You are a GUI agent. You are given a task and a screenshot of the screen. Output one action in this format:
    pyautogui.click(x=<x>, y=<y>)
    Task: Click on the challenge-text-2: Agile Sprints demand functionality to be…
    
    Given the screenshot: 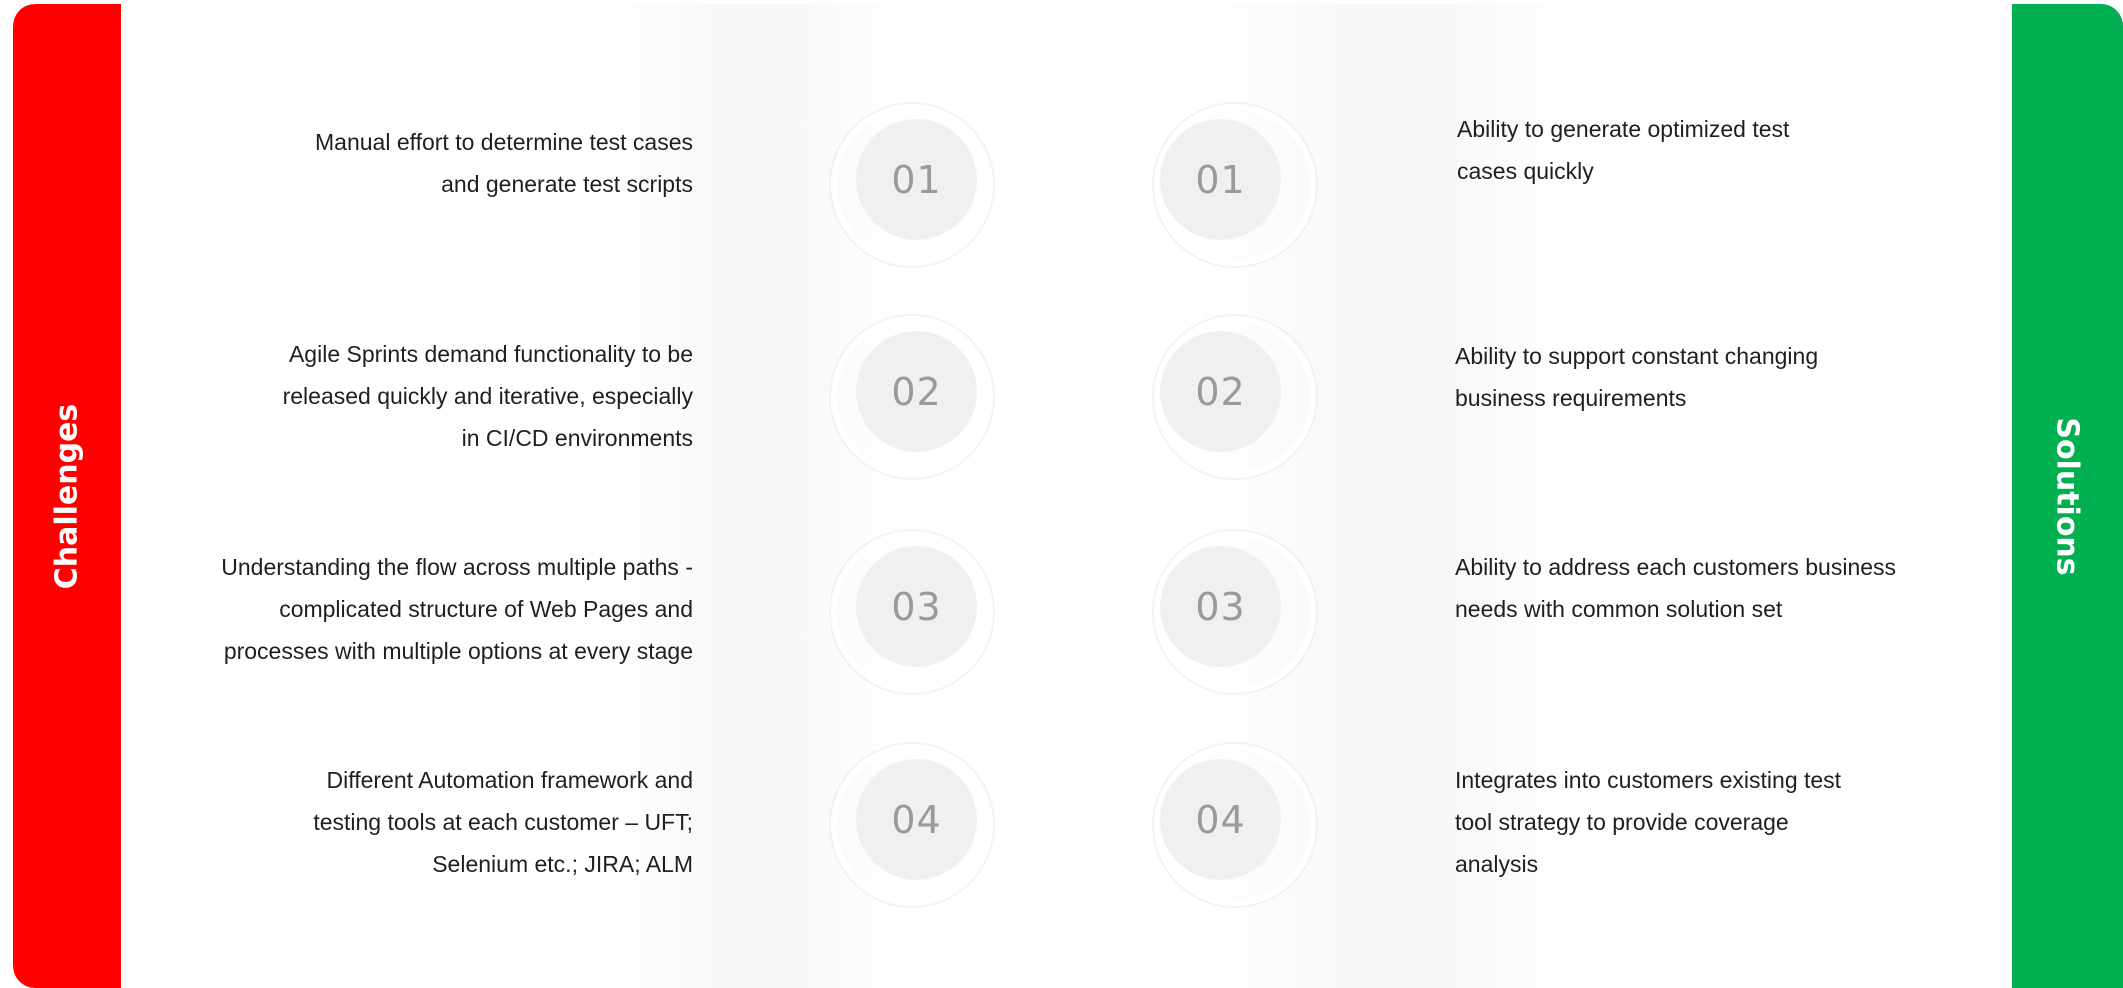 What is the action you would take?
    pyautogui.click(x=488, y=396)
    